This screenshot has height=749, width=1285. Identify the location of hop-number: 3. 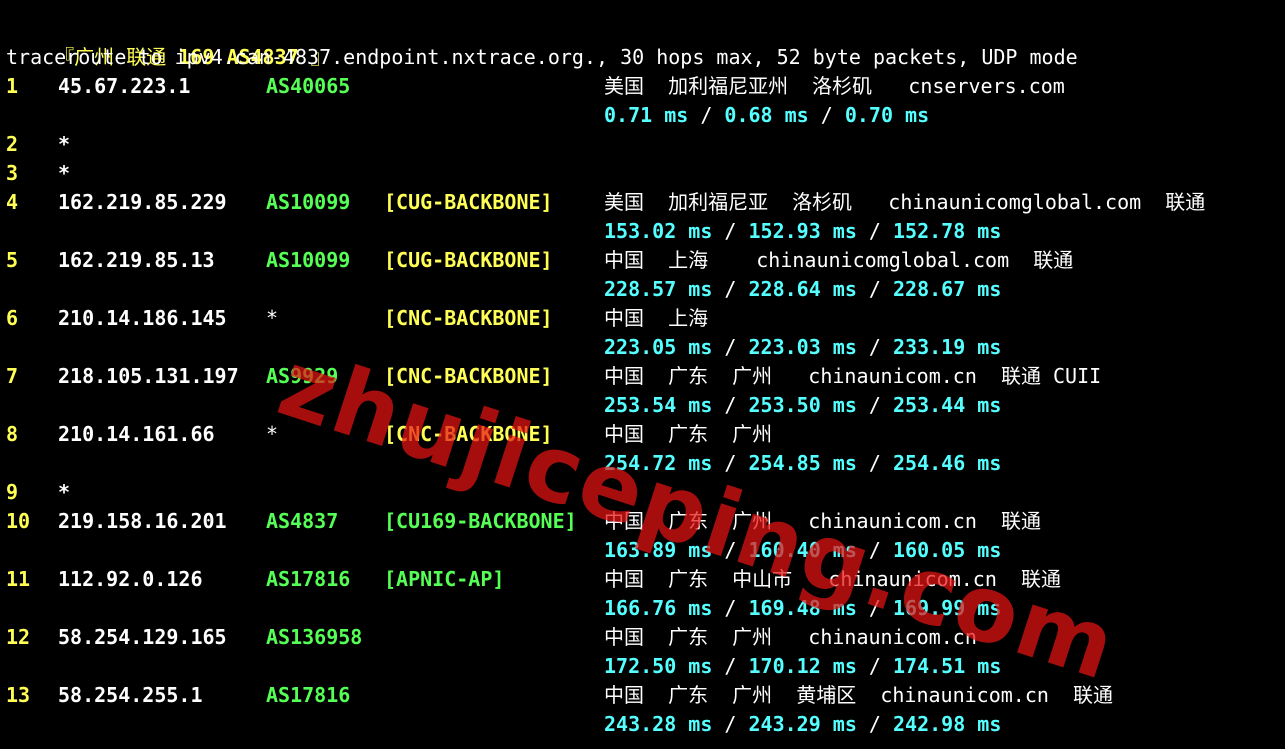
(12, 173).